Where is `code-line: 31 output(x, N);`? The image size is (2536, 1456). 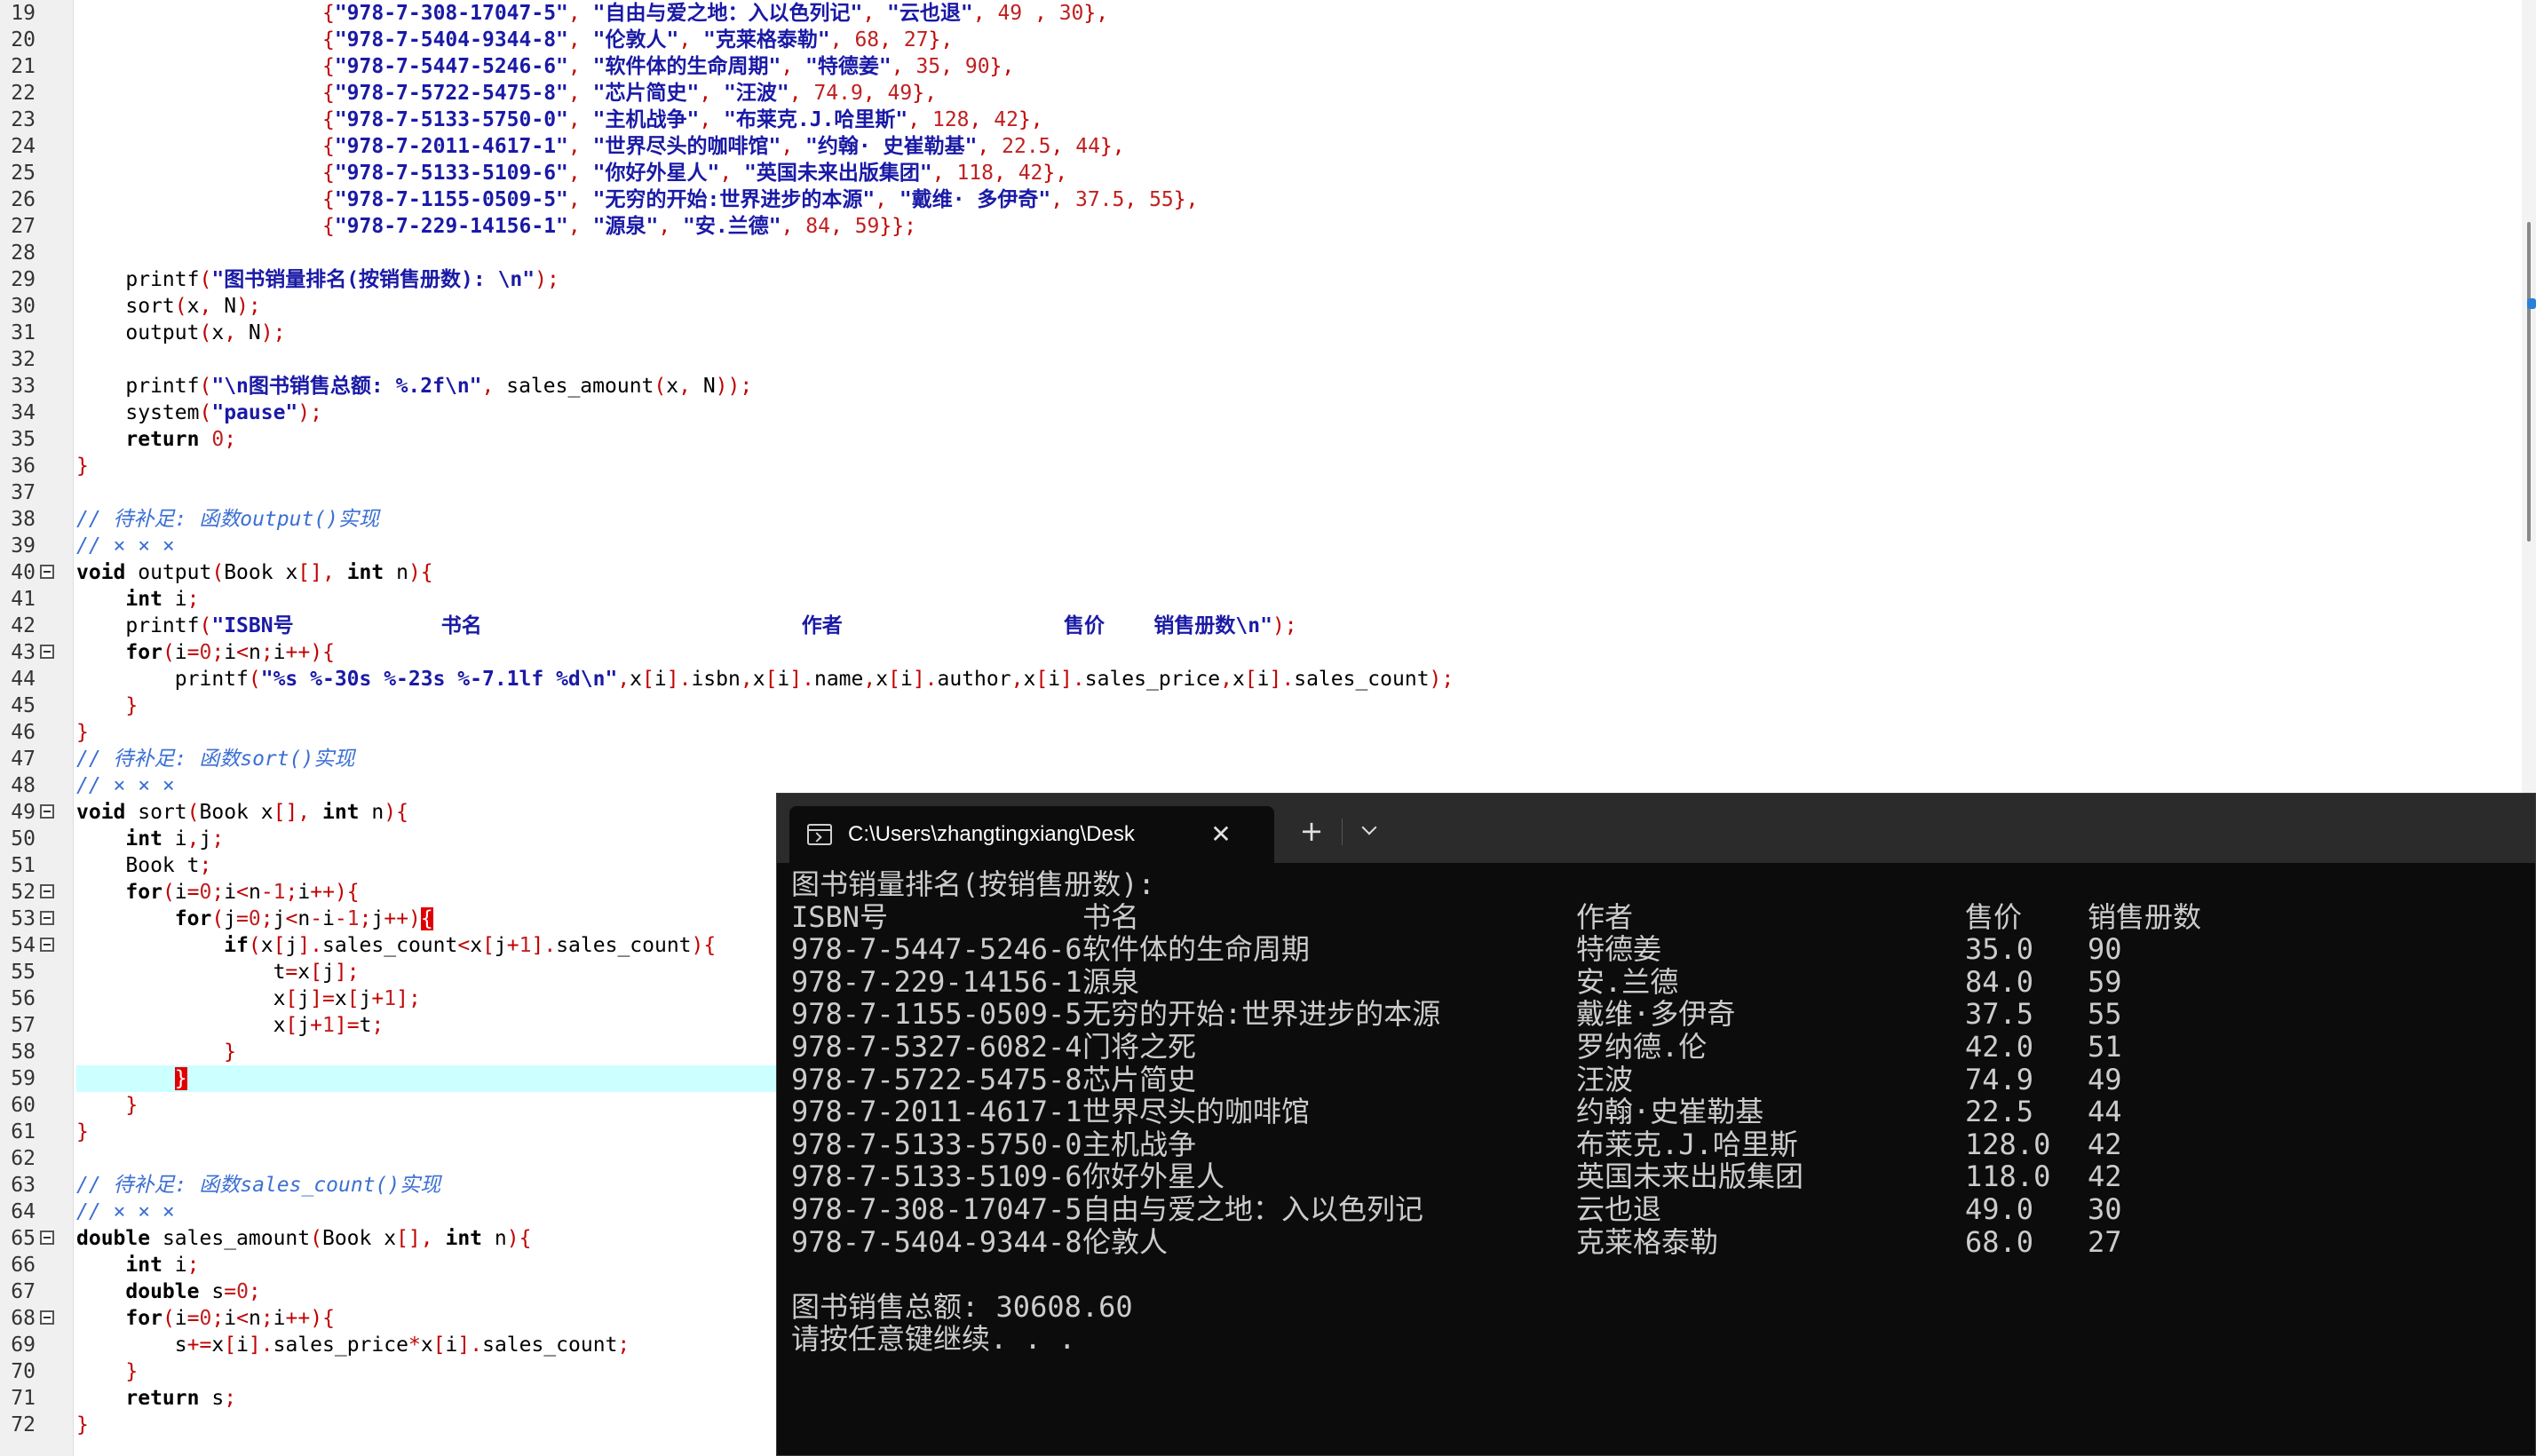
code-line: 31 output(x, N); is located at coordinates (1268, 333).